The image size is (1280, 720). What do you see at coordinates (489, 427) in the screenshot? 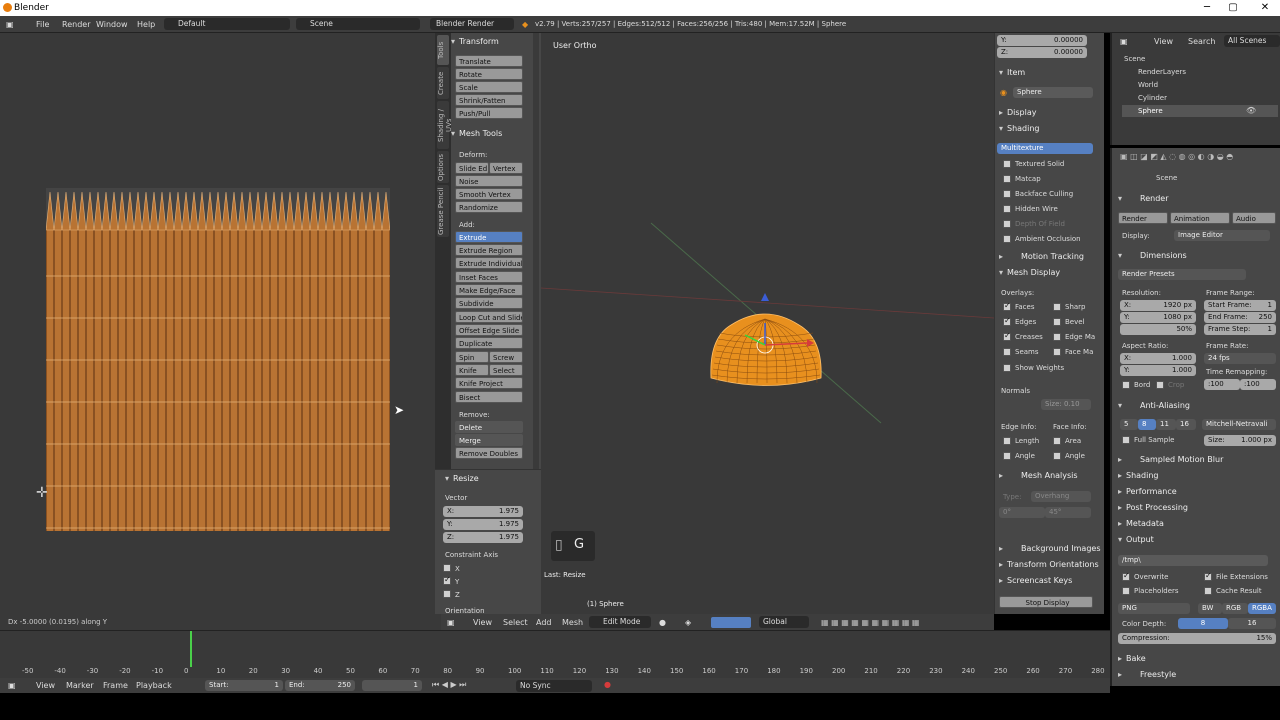
I see `delete-button: Delete` at bounding box center [489, 427].